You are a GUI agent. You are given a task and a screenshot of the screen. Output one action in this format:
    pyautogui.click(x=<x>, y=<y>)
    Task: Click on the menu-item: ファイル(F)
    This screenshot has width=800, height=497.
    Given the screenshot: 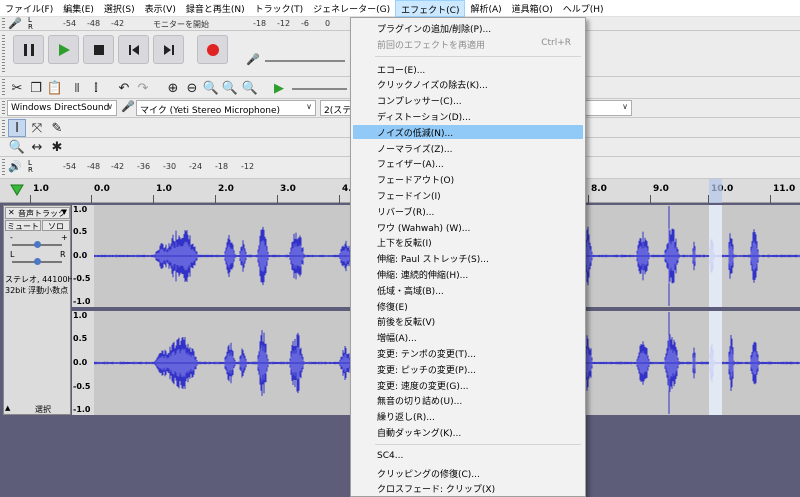 What is the action you would take?
    pyautogui.click(x=29, y=8)
    